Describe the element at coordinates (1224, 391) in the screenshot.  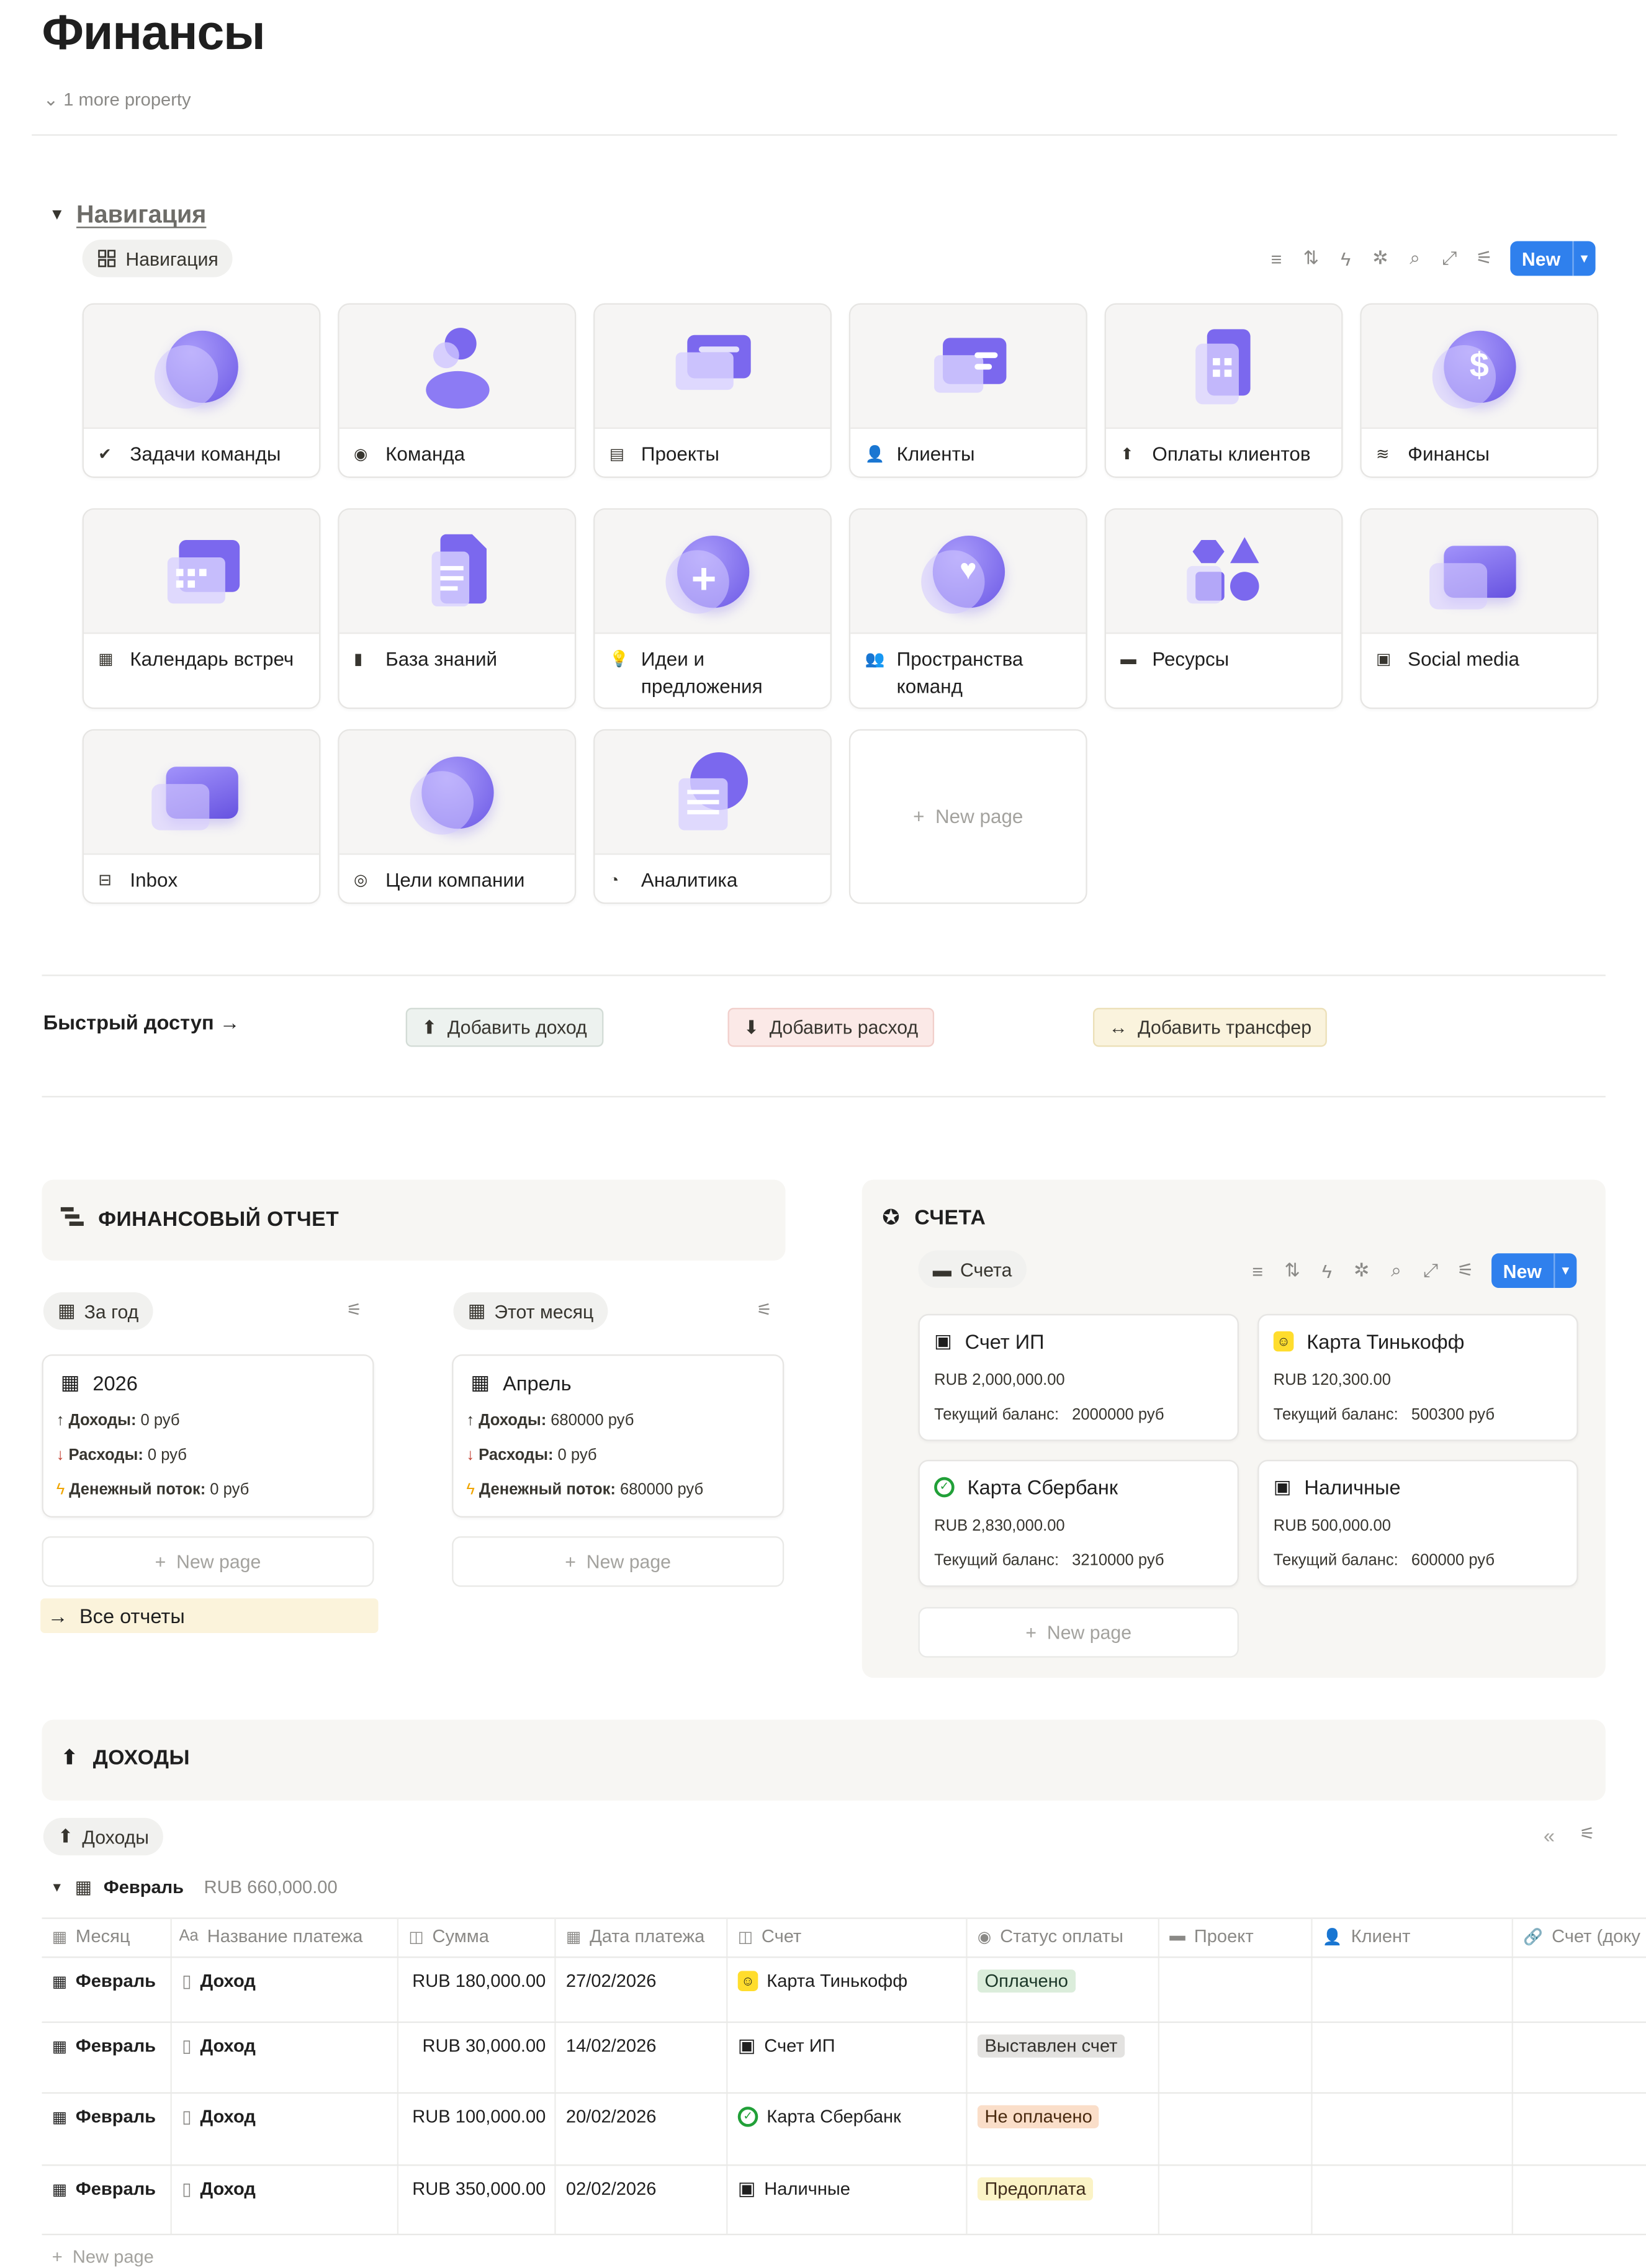
I see `gallery-card: ⬆ Оплаты клиентов` at that location.